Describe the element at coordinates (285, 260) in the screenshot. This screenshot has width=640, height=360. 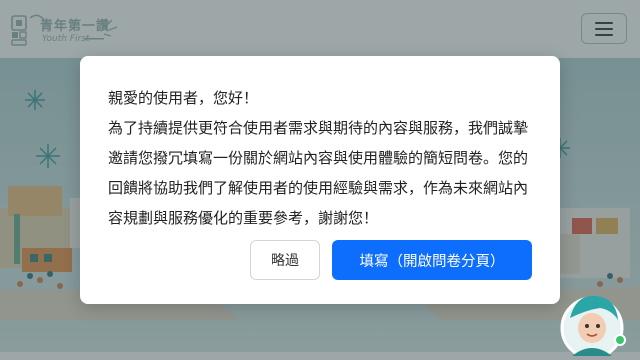
I see `skip-button: 略過` at that location.